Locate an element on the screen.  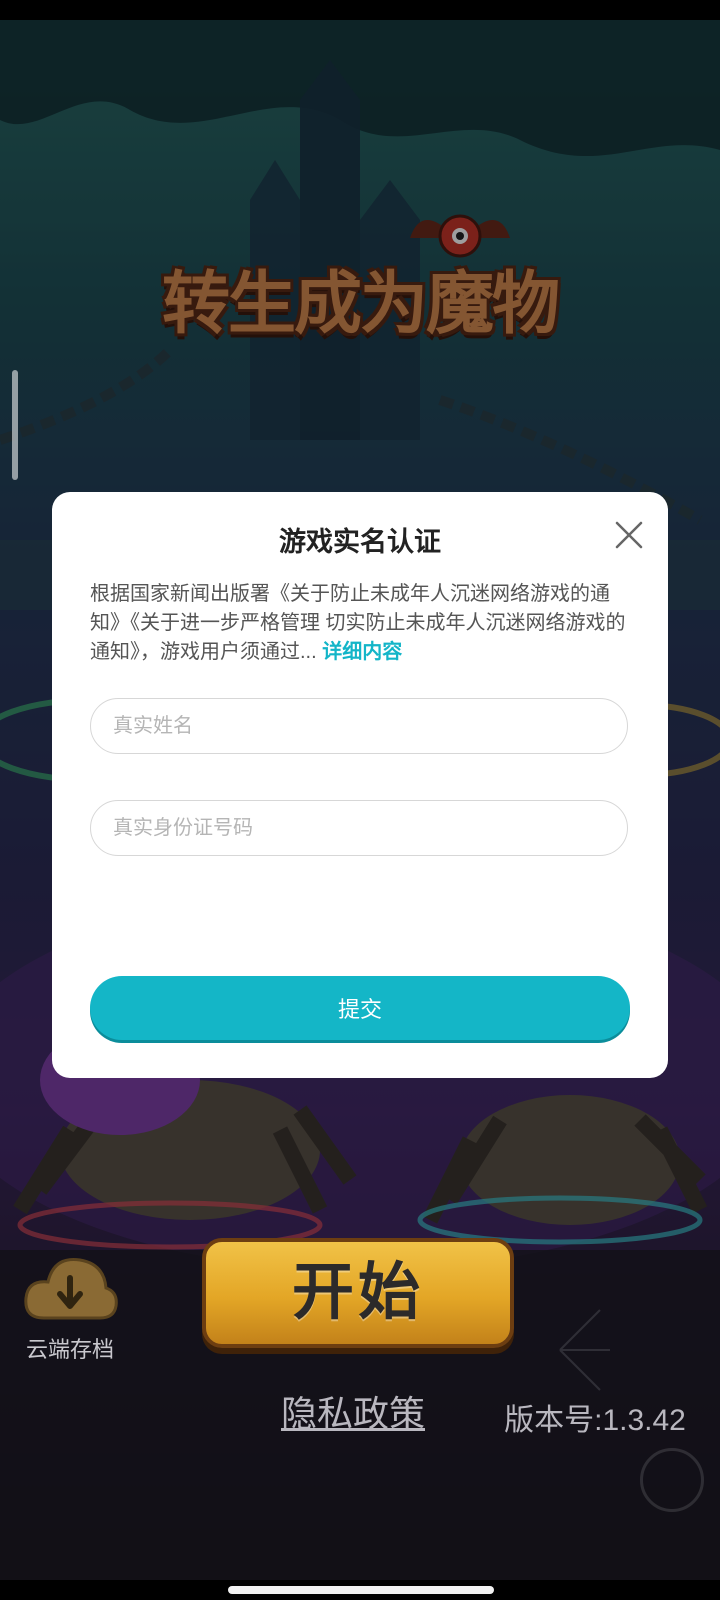
submit-button: 提交 is located at coordinates (360, 1008).